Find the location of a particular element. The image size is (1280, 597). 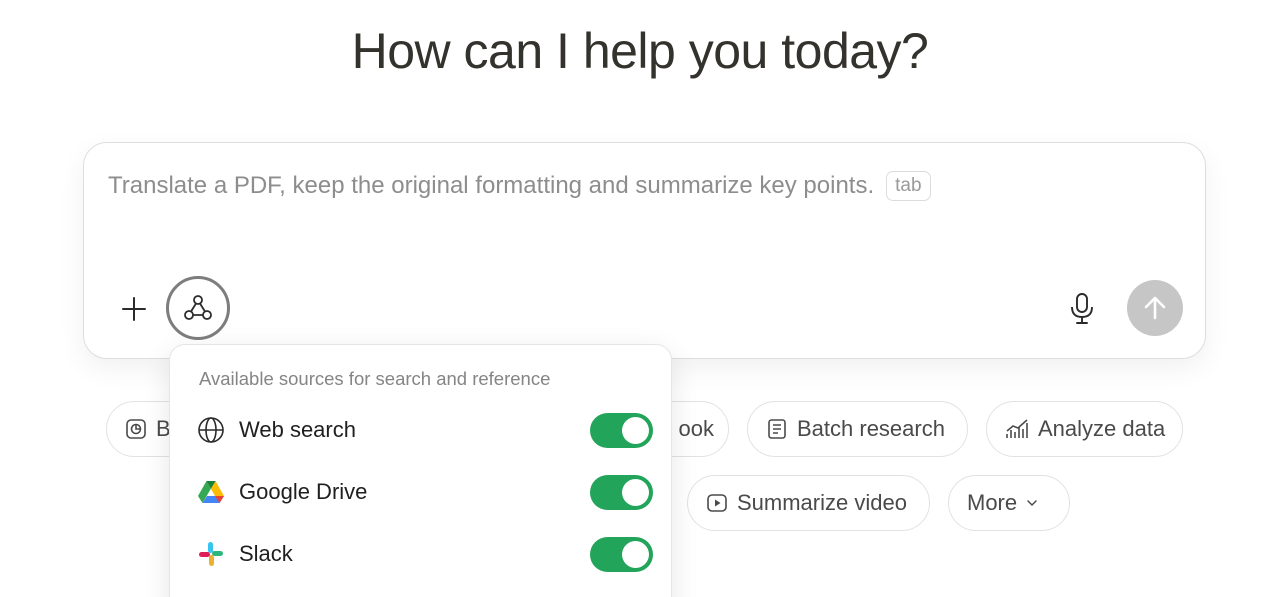

document-list-icon is located at coordinates (777, 429).